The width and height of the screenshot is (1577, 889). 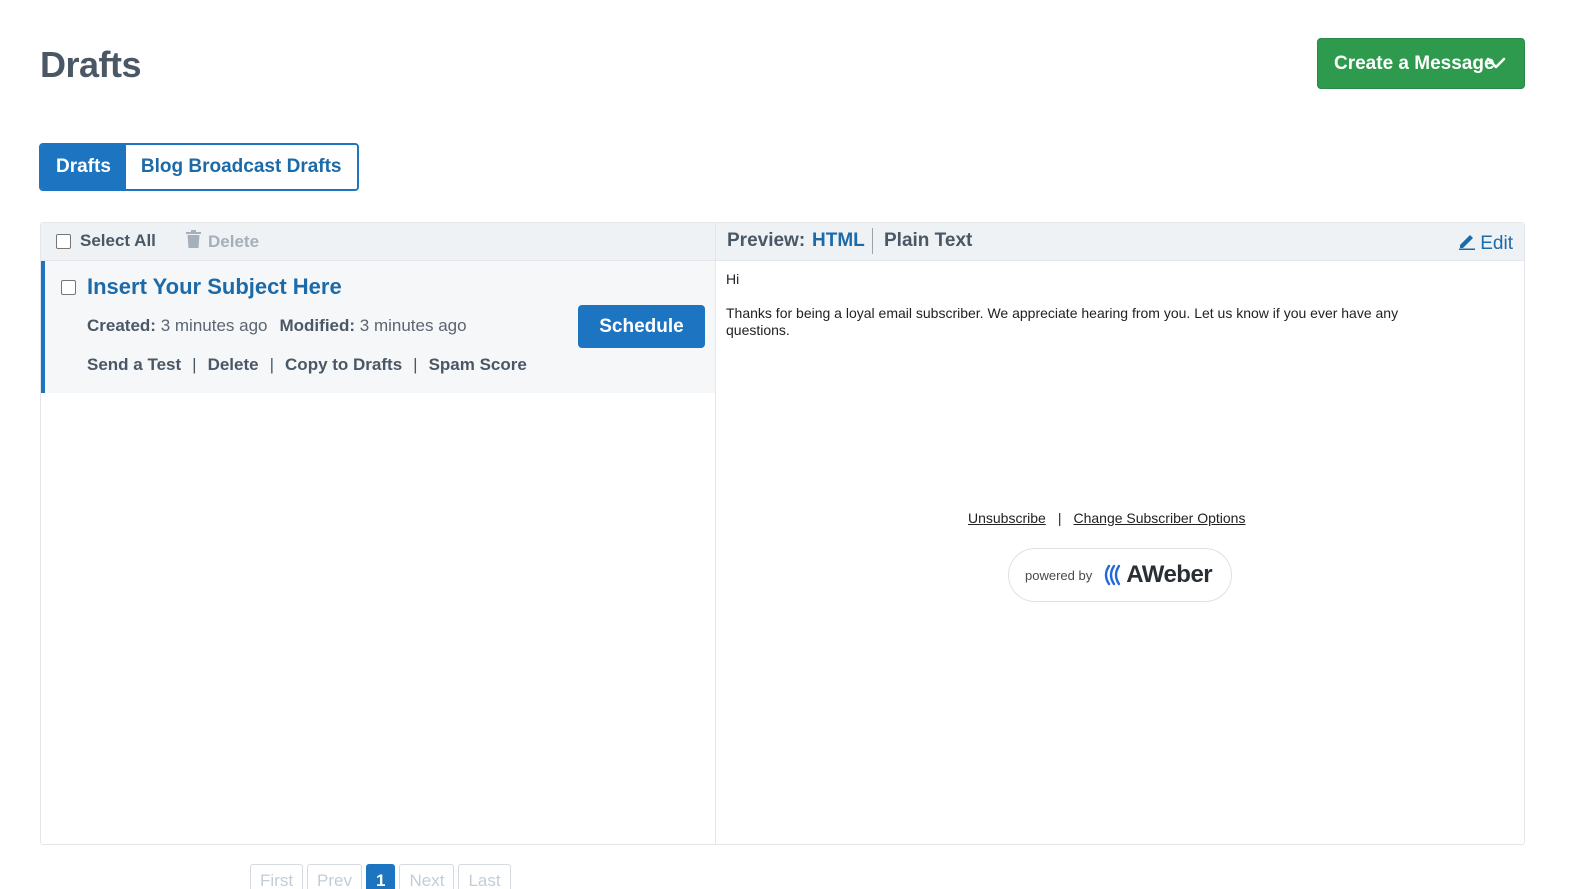 I want to click on unsubscribe-link: Unsubscribe, so click(x=1007, y=518).